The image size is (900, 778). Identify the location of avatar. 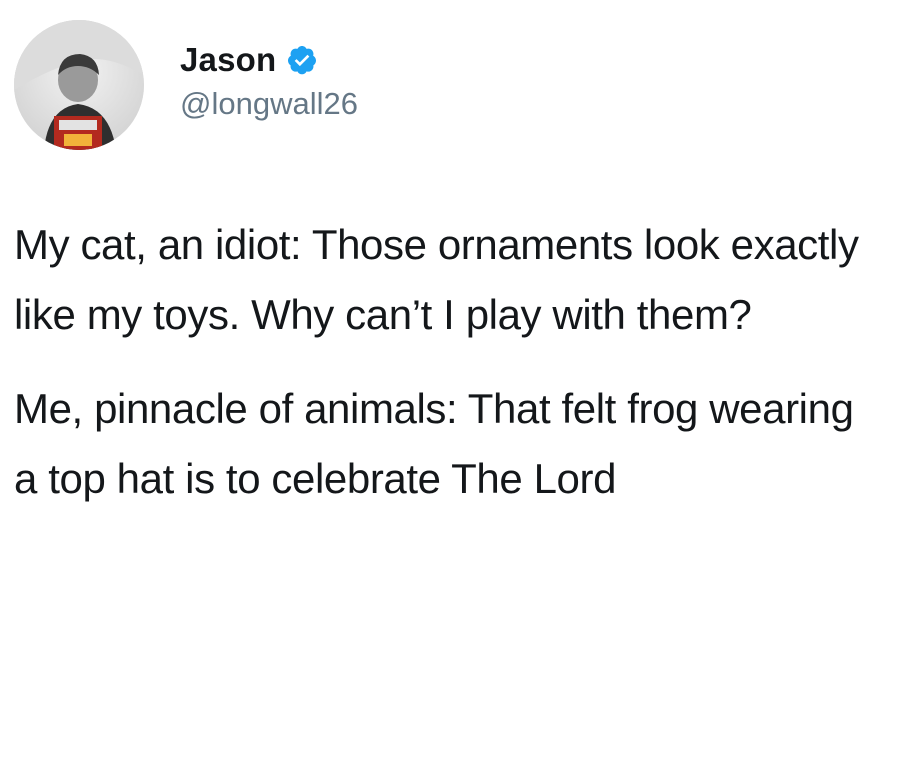
(79, 85).